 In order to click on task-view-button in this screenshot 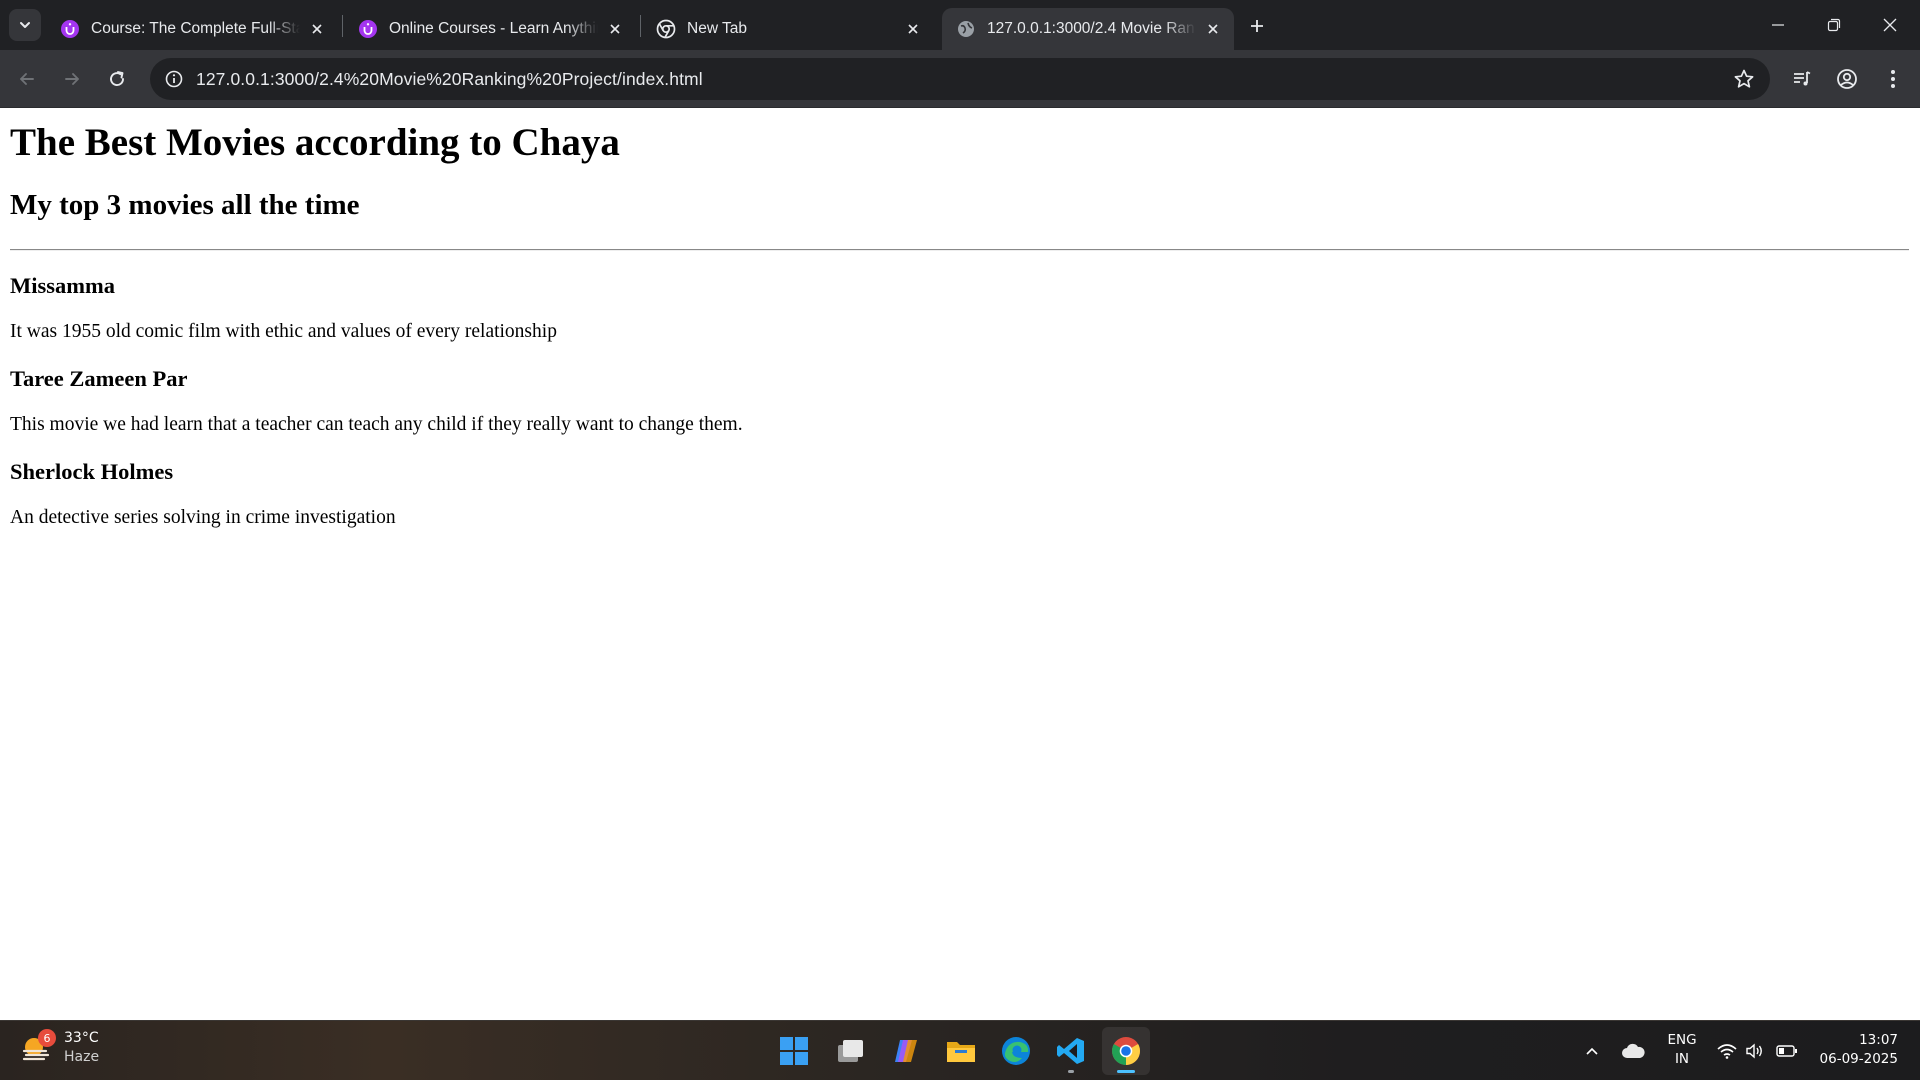, I will do `click(850, 1051)`.